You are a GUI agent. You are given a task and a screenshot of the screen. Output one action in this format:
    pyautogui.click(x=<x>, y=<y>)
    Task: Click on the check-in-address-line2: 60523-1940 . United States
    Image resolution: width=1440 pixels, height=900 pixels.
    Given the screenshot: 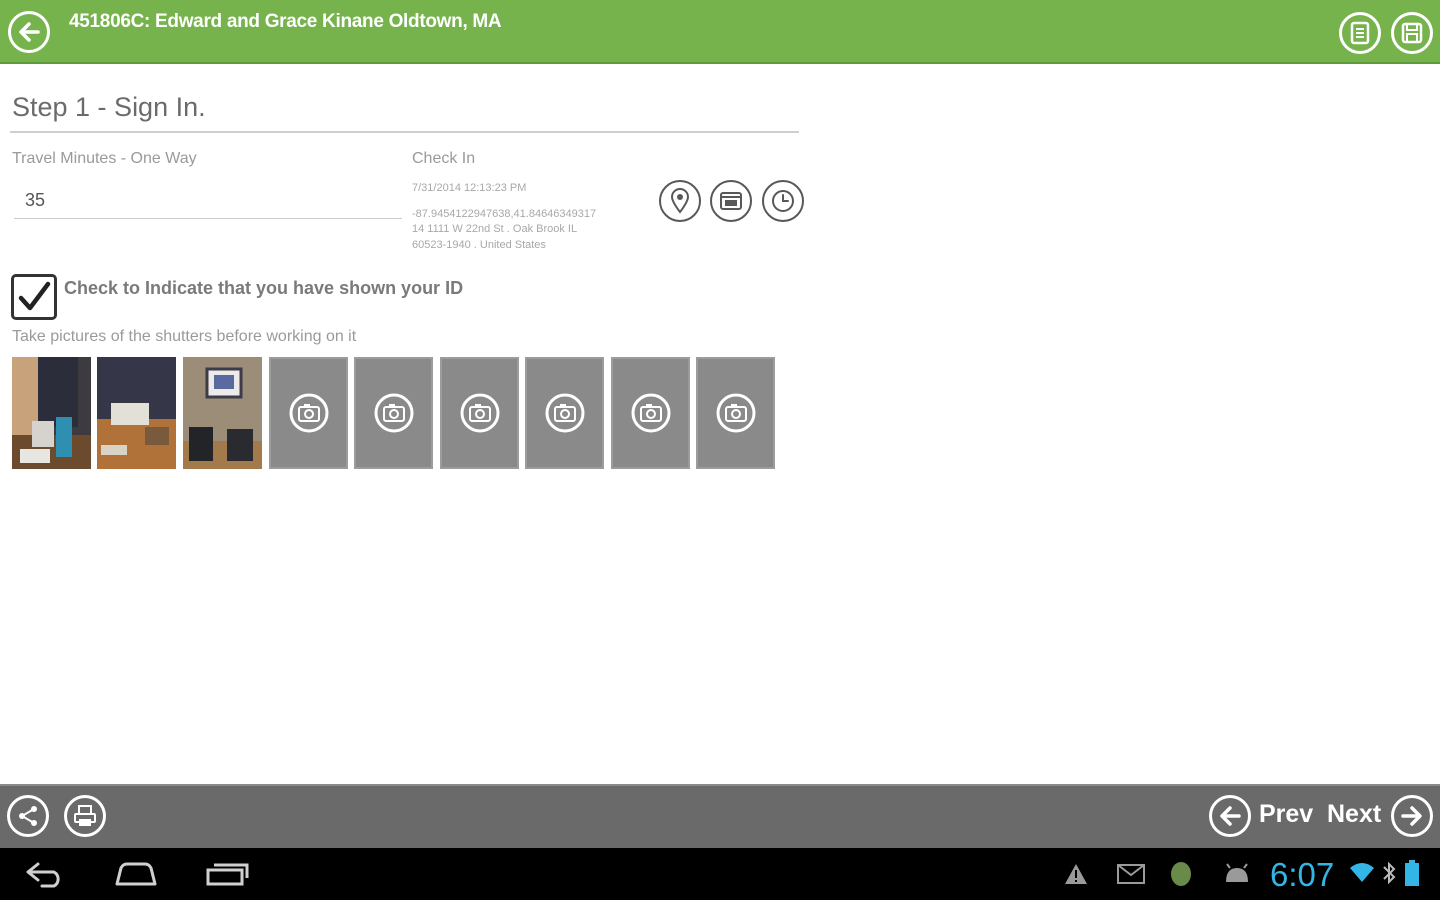 What is the action you would take?
    pyautogui.click(x=479, y=245)
    